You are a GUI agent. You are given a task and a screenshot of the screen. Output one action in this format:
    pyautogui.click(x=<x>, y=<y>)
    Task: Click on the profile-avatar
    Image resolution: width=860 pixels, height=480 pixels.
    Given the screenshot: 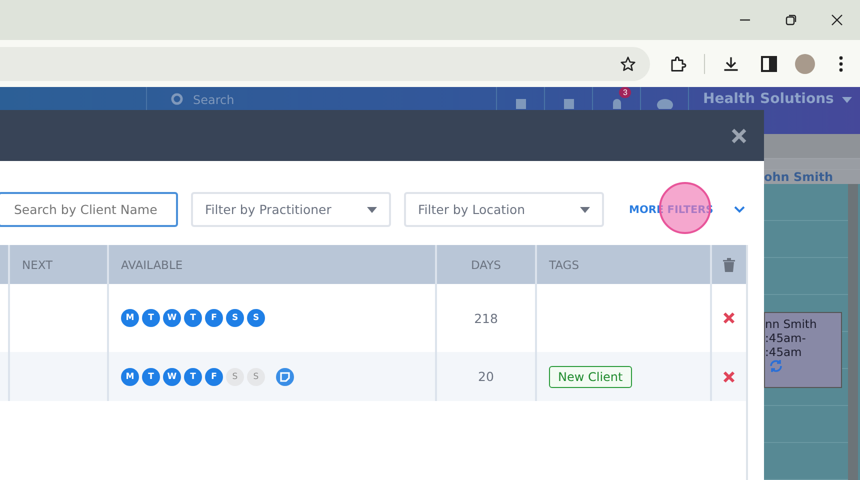 What is the action you would take?
    pyautogui.click(x=805, y=64)
    